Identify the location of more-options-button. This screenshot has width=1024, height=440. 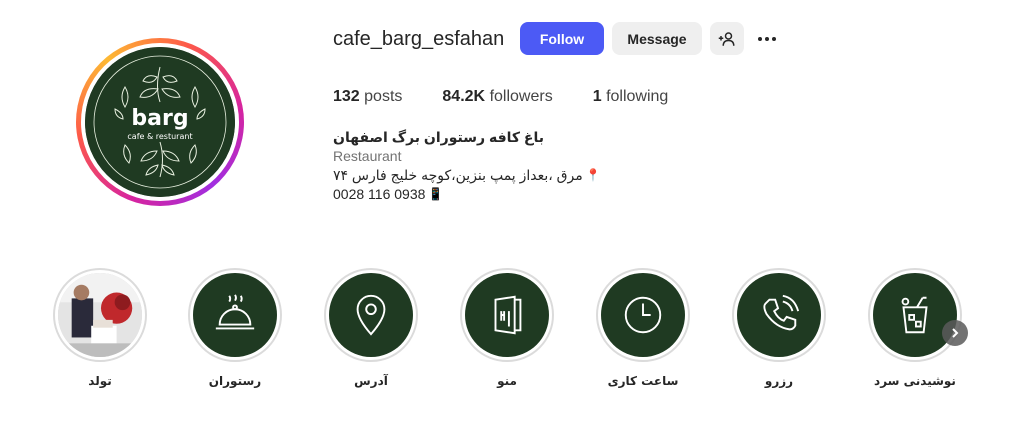
(767, 39).